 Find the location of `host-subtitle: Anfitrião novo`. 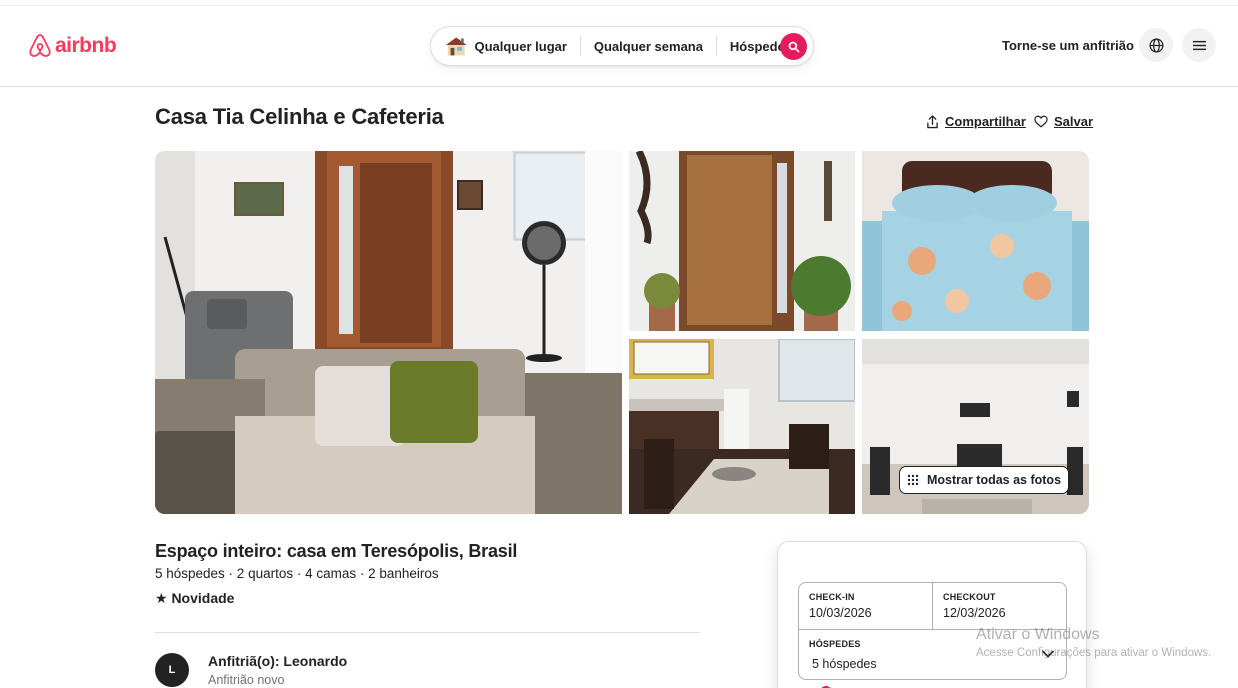

host-subtitle: Anfitrião novo is located at coordinates (246, 680).